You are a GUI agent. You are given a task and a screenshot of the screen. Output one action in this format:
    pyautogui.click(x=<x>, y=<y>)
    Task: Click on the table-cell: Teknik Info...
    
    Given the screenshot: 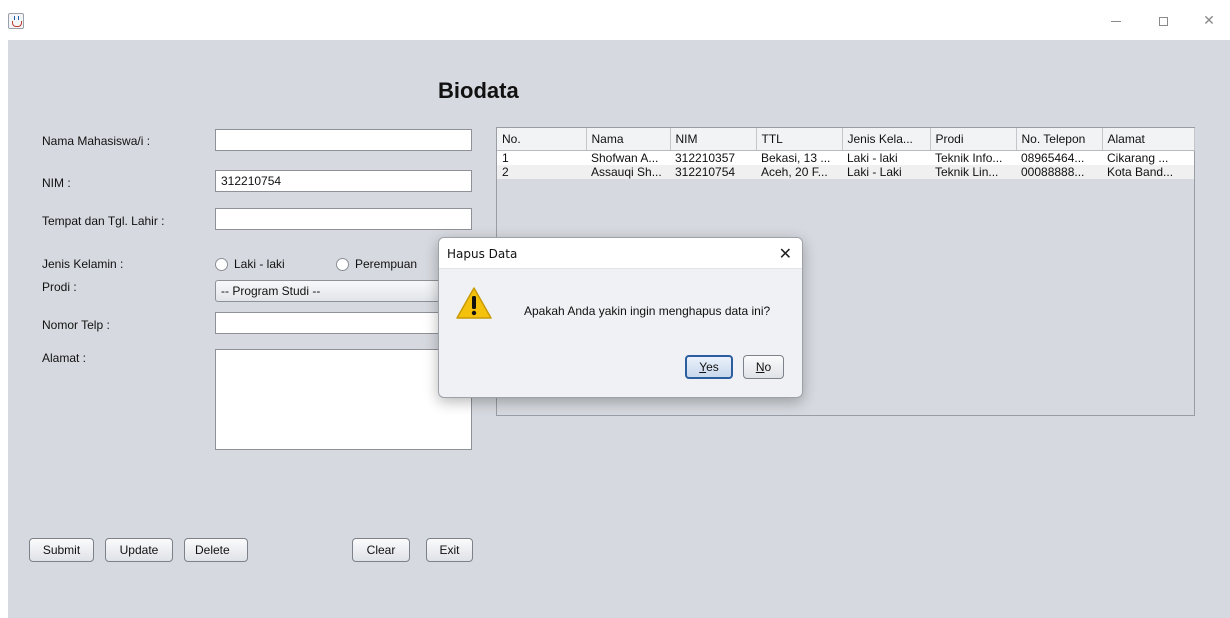 What is the action you would take?
    pyautogui.click(x=969, y=157)
    